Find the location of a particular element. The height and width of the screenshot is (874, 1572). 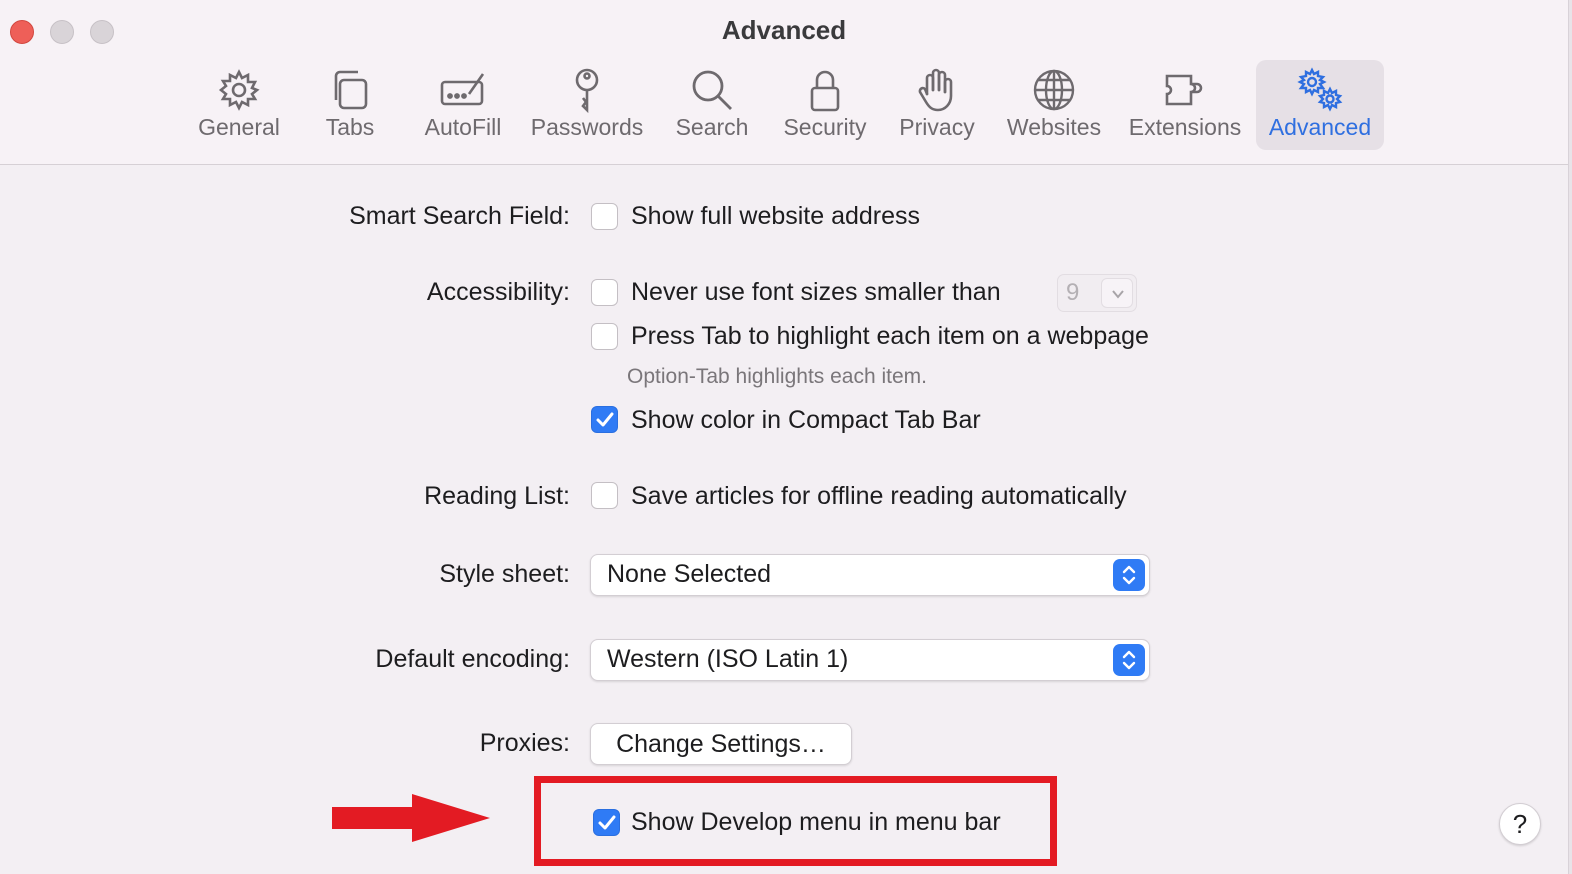

min-font-size-select: 9 is located at coordinates (1097, 293).